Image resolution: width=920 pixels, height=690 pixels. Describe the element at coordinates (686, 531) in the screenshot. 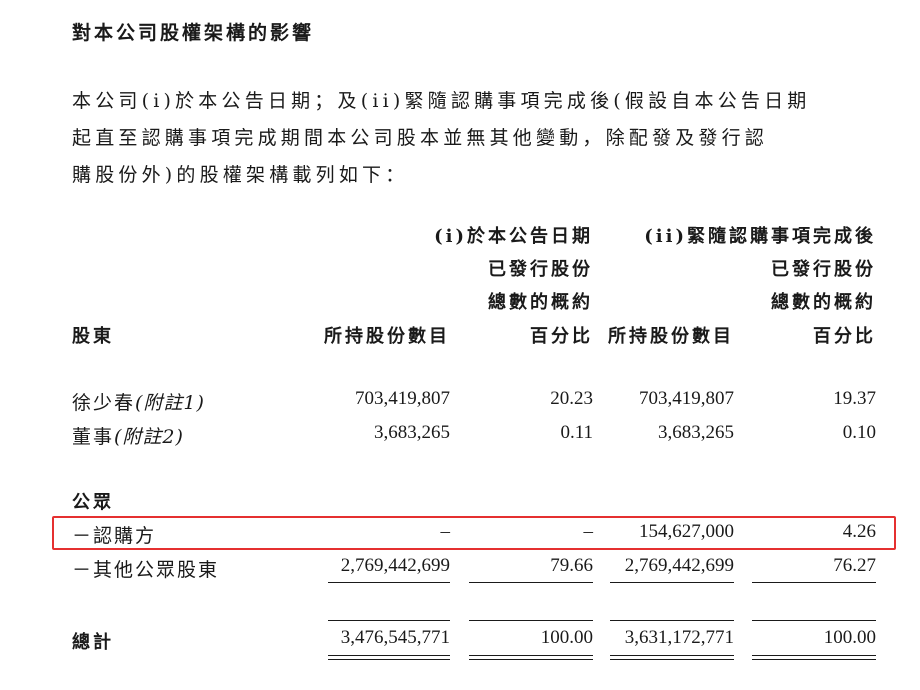

I see `public-row-1-shares-2: 154,627,000` at that location.